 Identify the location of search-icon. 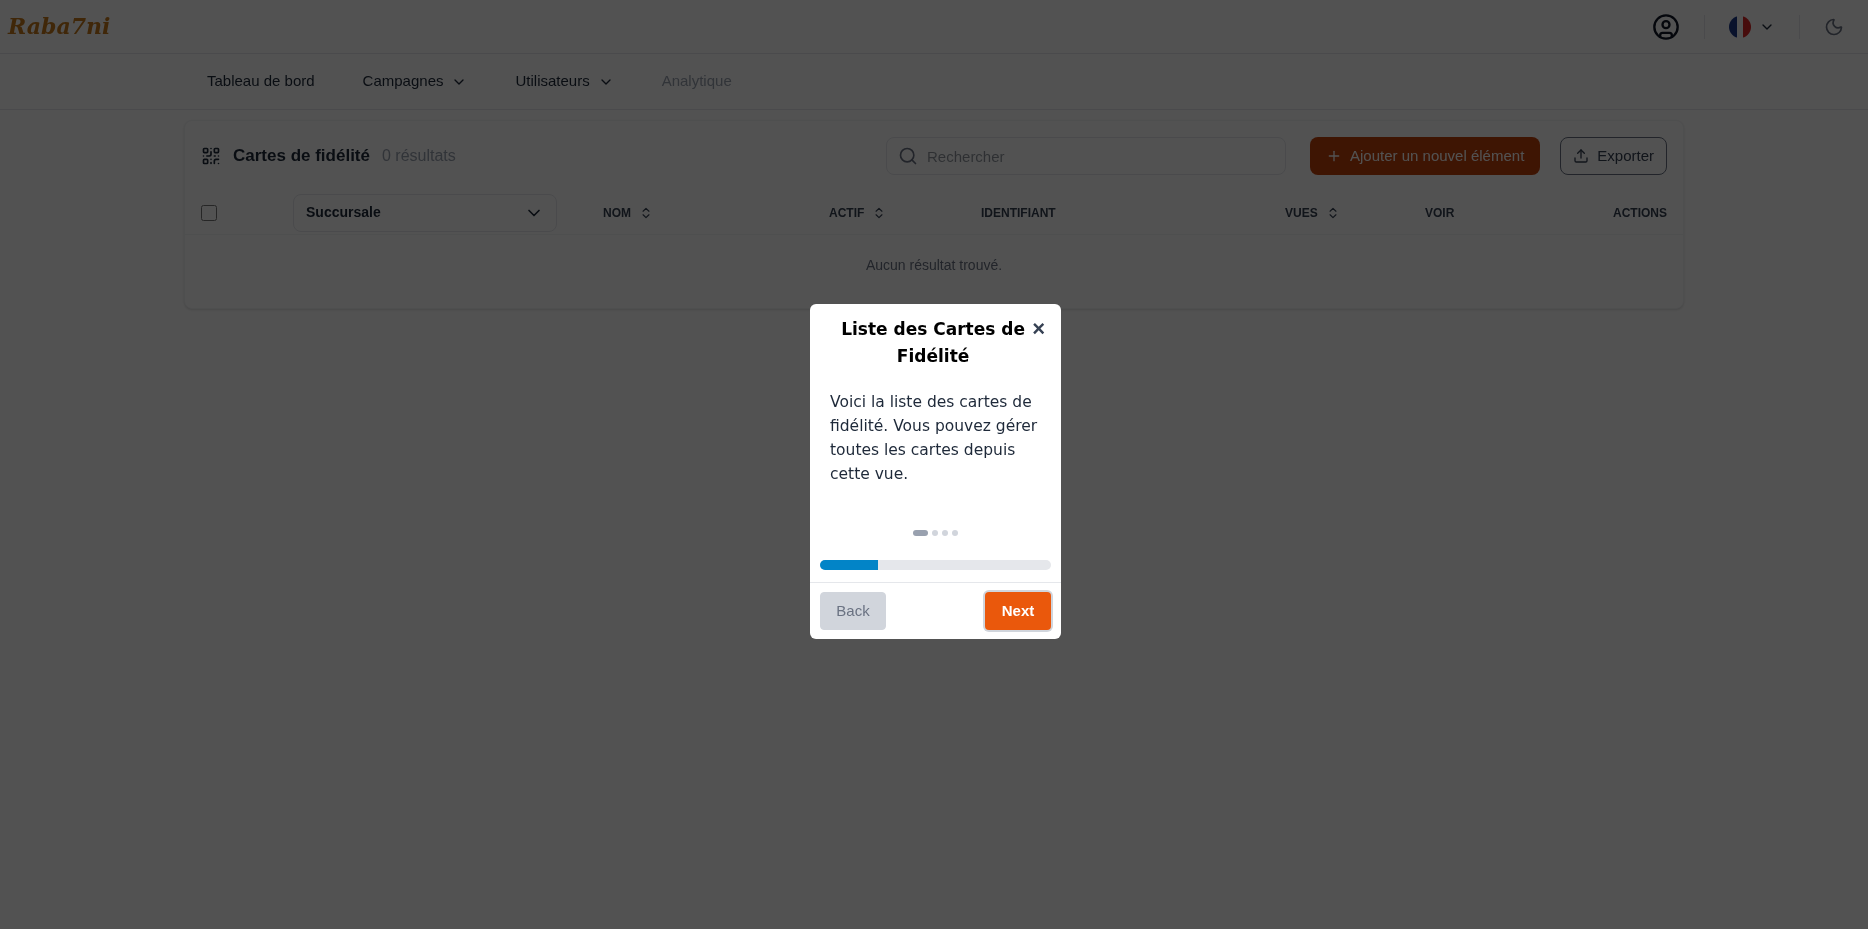
(908, 156).